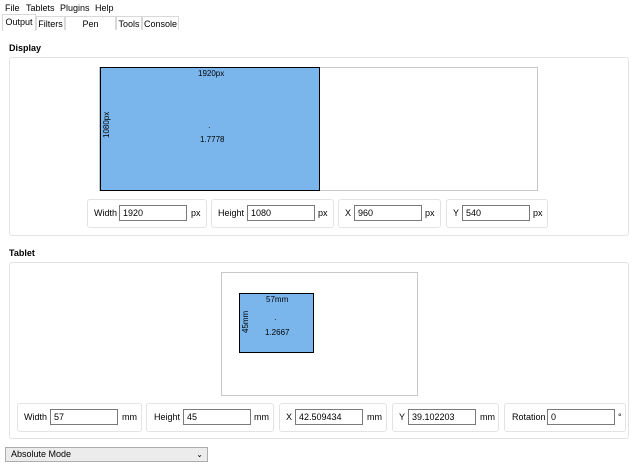 The height and width of the screenshot is (469, 640). What do you see at coordinates (199, 454) in the screenshot?
I see `chevron-down-icon: ⌄` at bounding box center [199, 454].